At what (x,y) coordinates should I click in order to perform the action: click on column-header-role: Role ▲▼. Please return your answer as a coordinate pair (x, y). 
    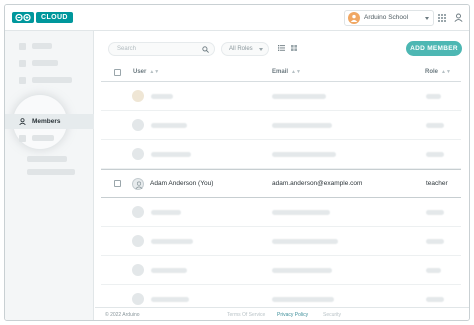
    Looking at the image, I should click on (438, 72).